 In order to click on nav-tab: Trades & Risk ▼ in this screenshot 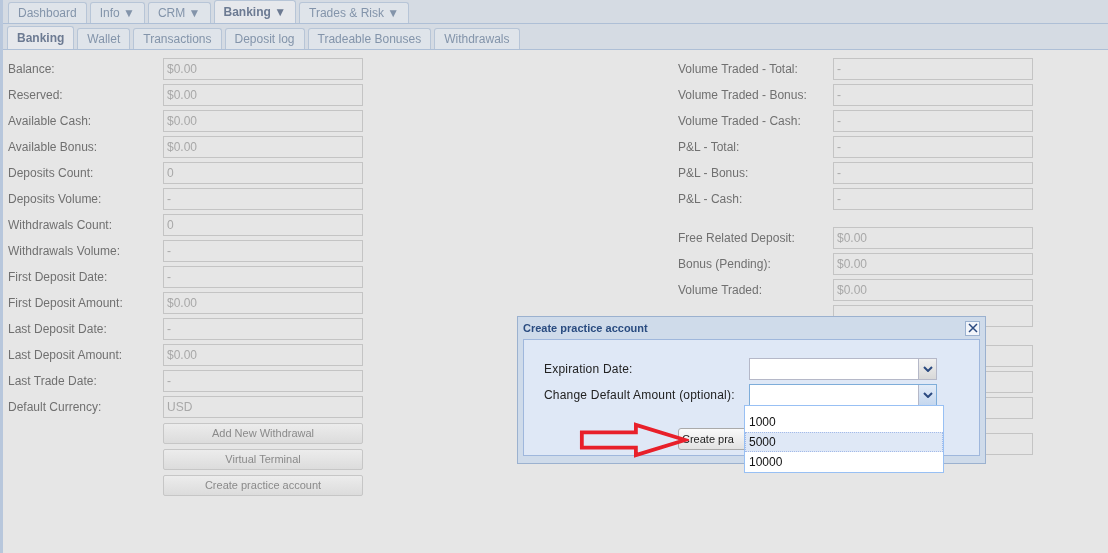, I will do `click(354, 12)`.